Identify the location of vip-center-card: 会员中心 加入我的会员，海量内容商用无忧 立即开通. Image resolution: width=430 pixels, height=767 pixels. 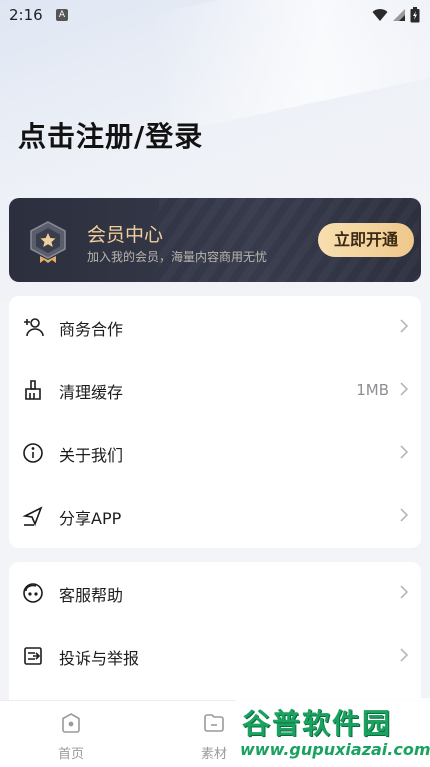
(215, 240).